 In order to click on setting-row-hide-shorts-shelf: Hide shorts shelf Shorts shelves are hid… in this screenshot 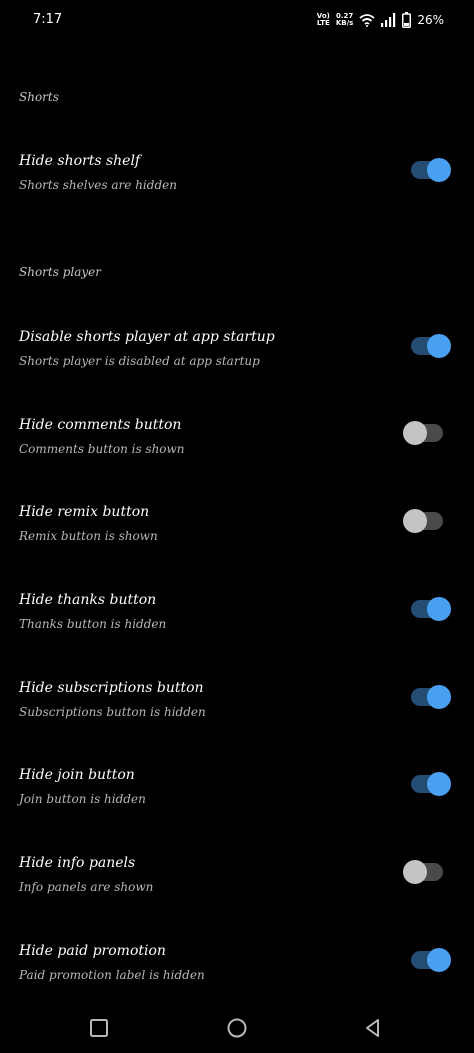, I will do `click(237, 183)`.